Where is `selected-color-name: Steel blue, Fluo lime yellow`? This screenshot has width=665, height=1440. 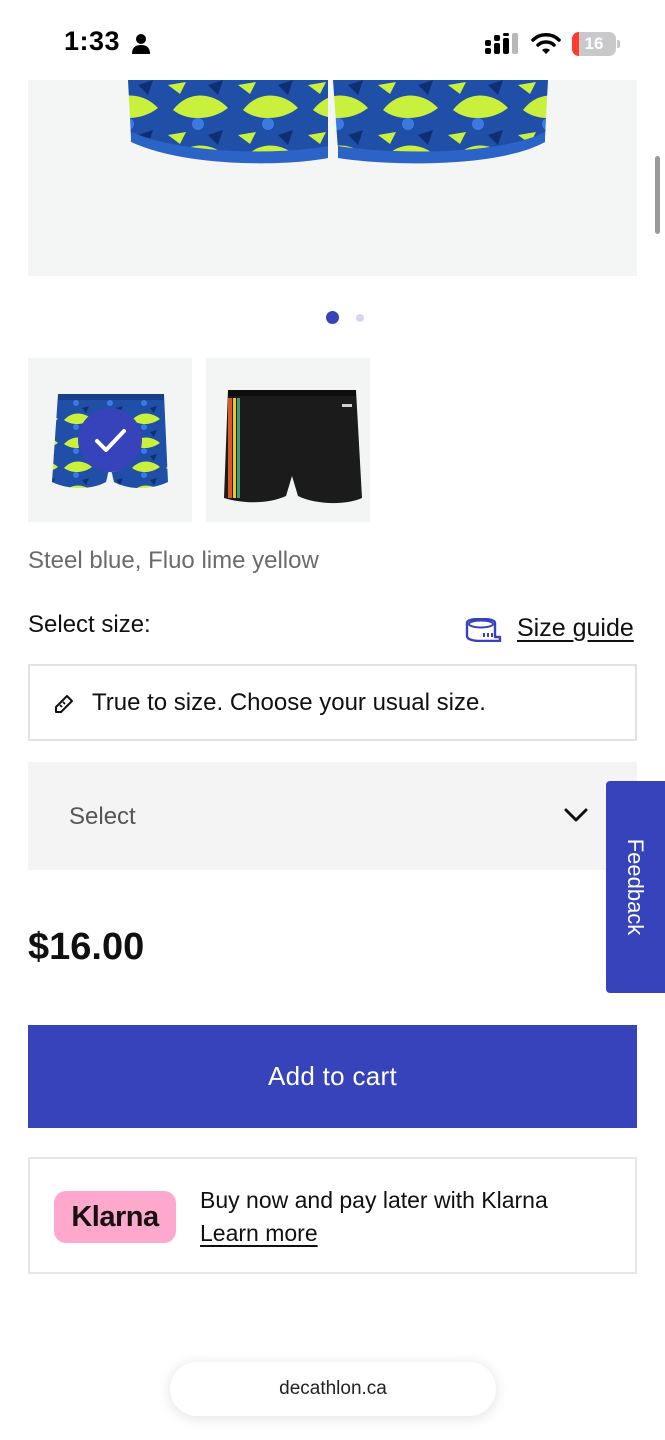 selected-color-name: Steel blue, Fluo lime yellow is located at coordinates (173, 560).